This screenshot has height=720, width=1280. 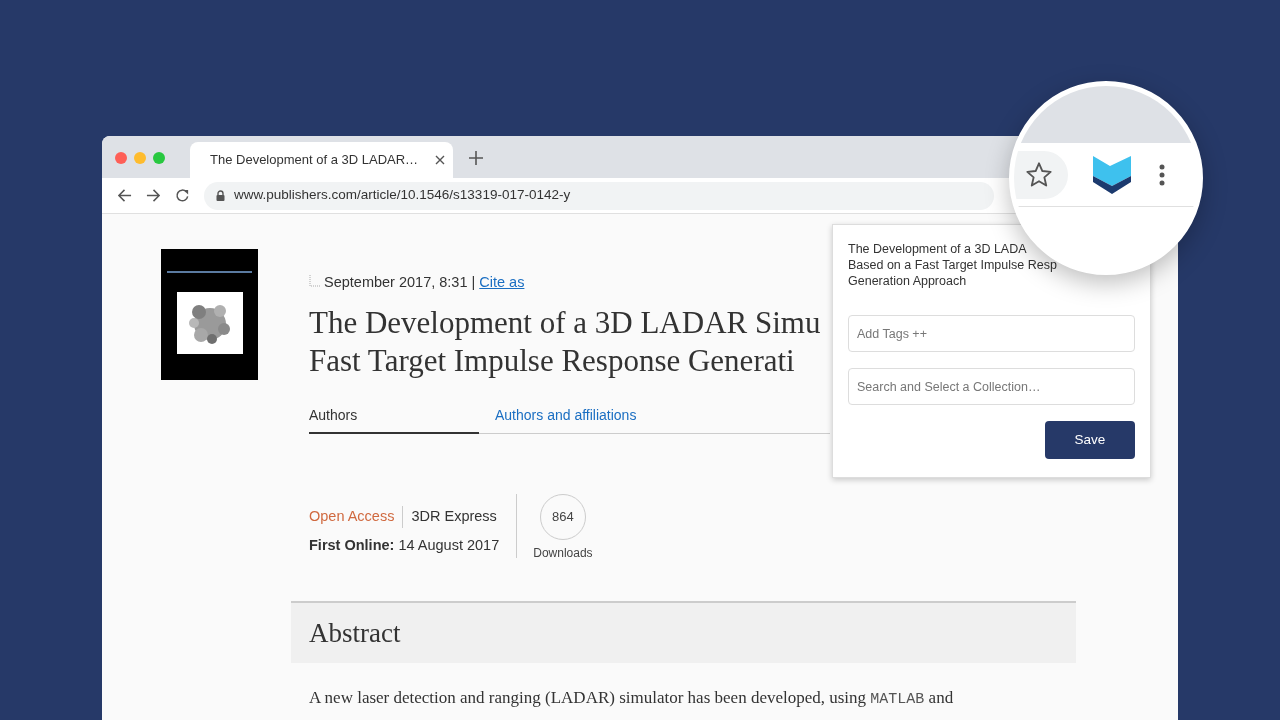 I want to click on back-icon, so click(x=124, y=195).